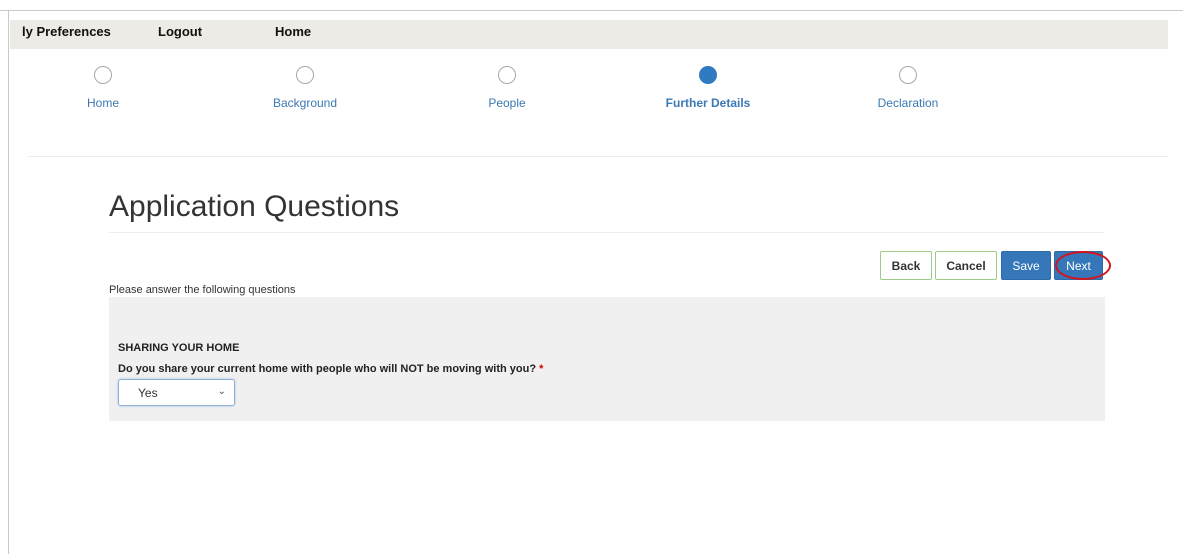 The height and width of the screenshot is (554, 1183). Describe the element at coordinates (708, 88) in the screenshot. I see `step-further-details: Further Details` at that location.